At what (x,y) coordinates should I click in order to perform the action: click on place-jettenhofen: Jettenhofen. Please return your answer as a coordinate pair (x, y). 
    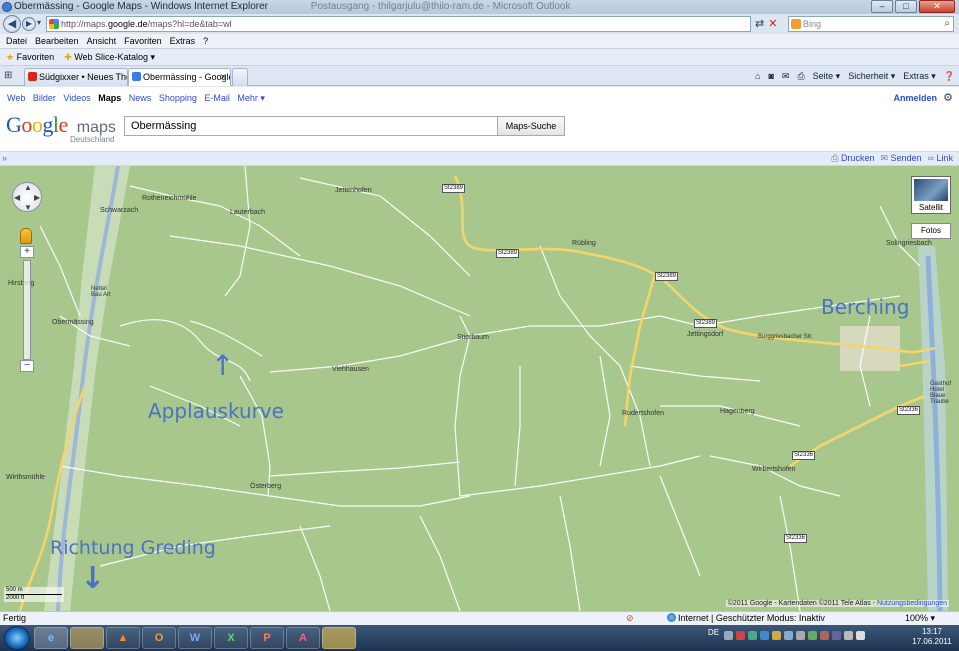
    Looking at the image, I should click on (353, 190).